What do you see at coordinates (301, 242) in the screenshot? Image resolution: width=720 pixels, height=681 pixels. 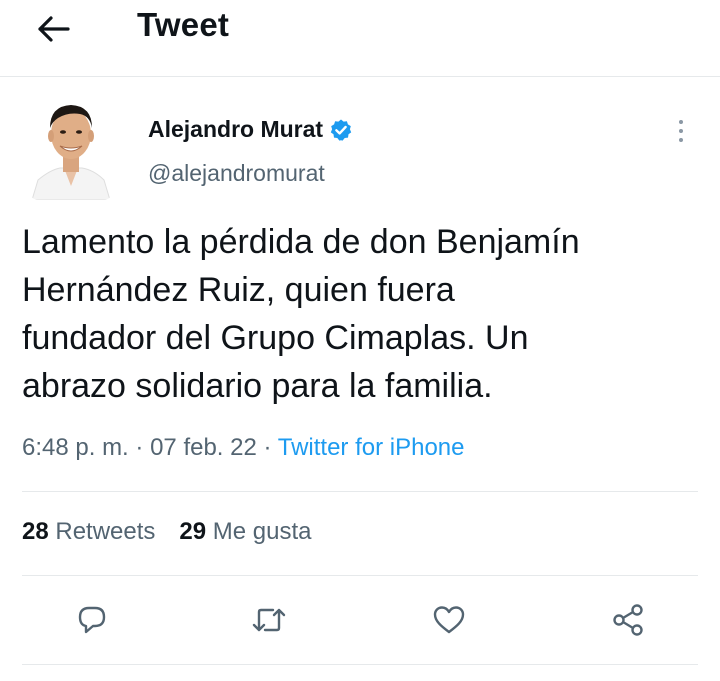 I see `tweet-text-line: Lamento la pérdida de don Benjamín` at bounding box center [301, 242].